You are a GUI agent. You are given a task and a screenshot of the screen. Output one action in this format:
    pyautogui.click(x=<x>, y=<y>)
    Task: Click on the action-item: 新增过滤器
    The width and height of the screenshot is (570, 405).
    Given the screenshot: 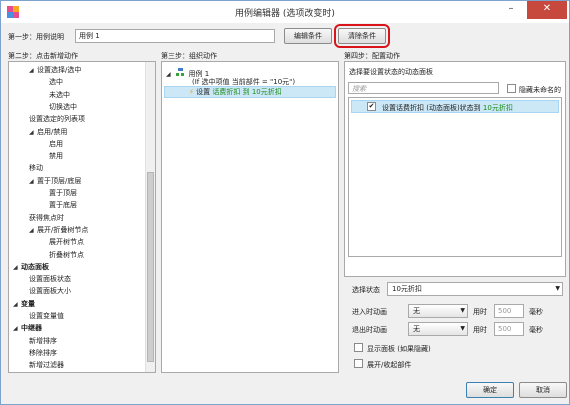 What is the action you would take?
    pyautogui.click(x=46, y=365)
    